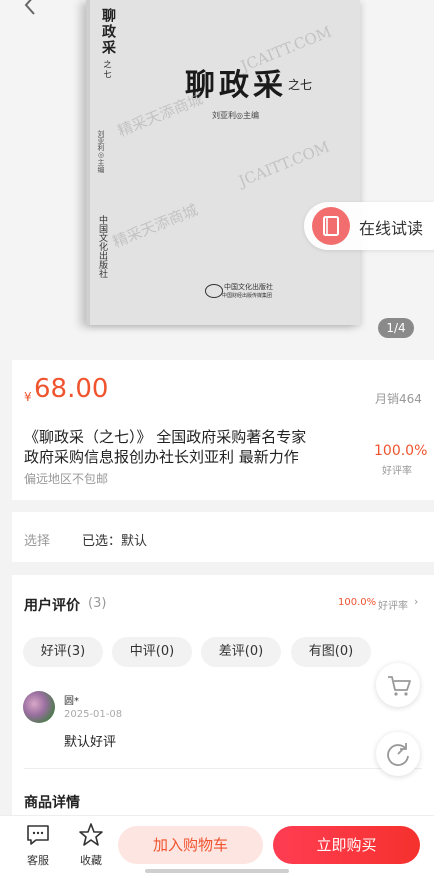  I want to click on currency-symbol: ¥, so click(28, 397).